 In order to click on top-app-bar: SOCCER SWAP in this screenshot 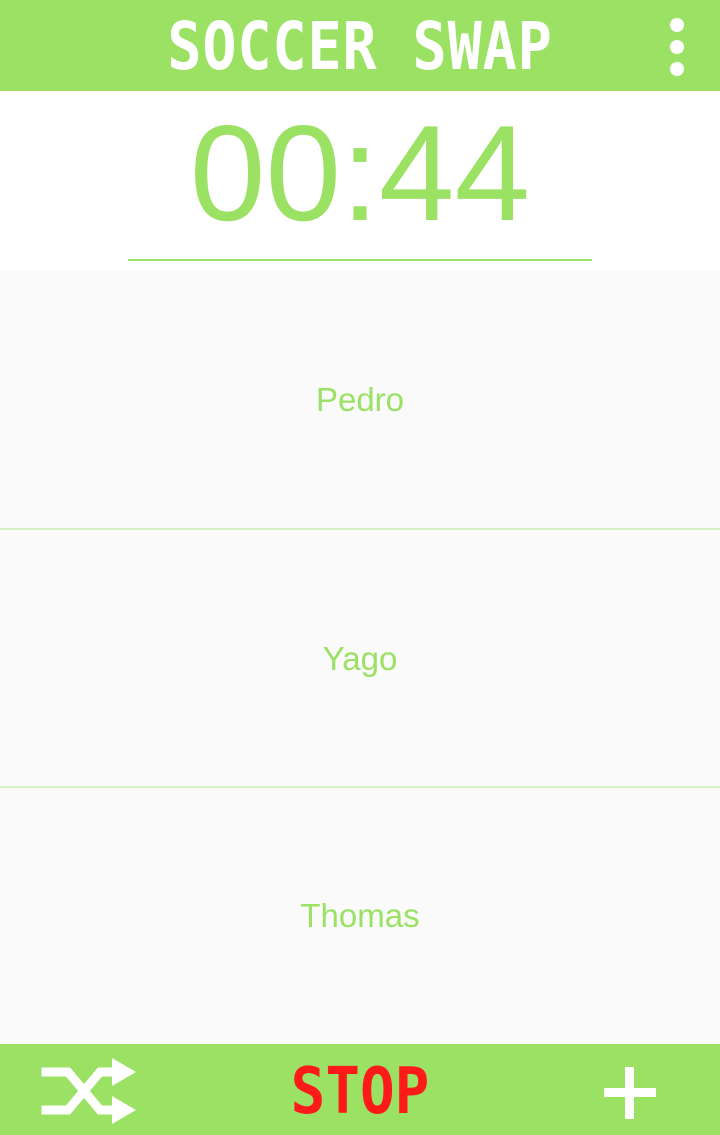, I will do `click(360, 45)`.